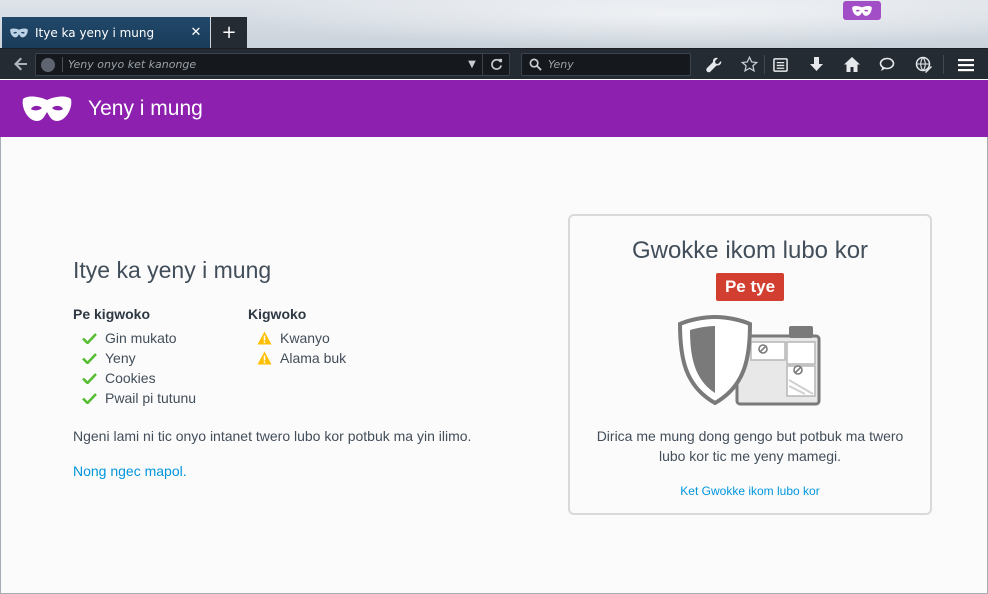 The width and height of the screenshot is (988, 594). Describe the element at coordinates (165, 378) in the screenshot. I see `list-item: Cookies` at that location.